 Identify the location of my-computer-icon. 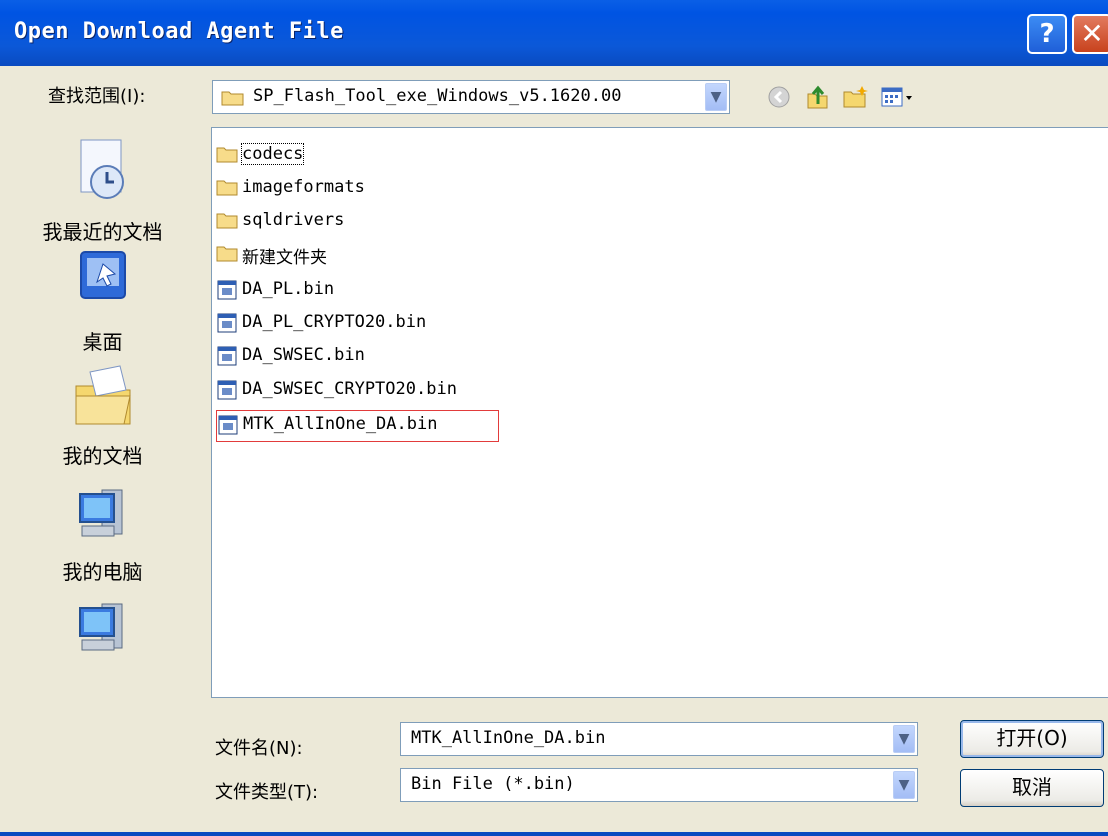
(100, 513).